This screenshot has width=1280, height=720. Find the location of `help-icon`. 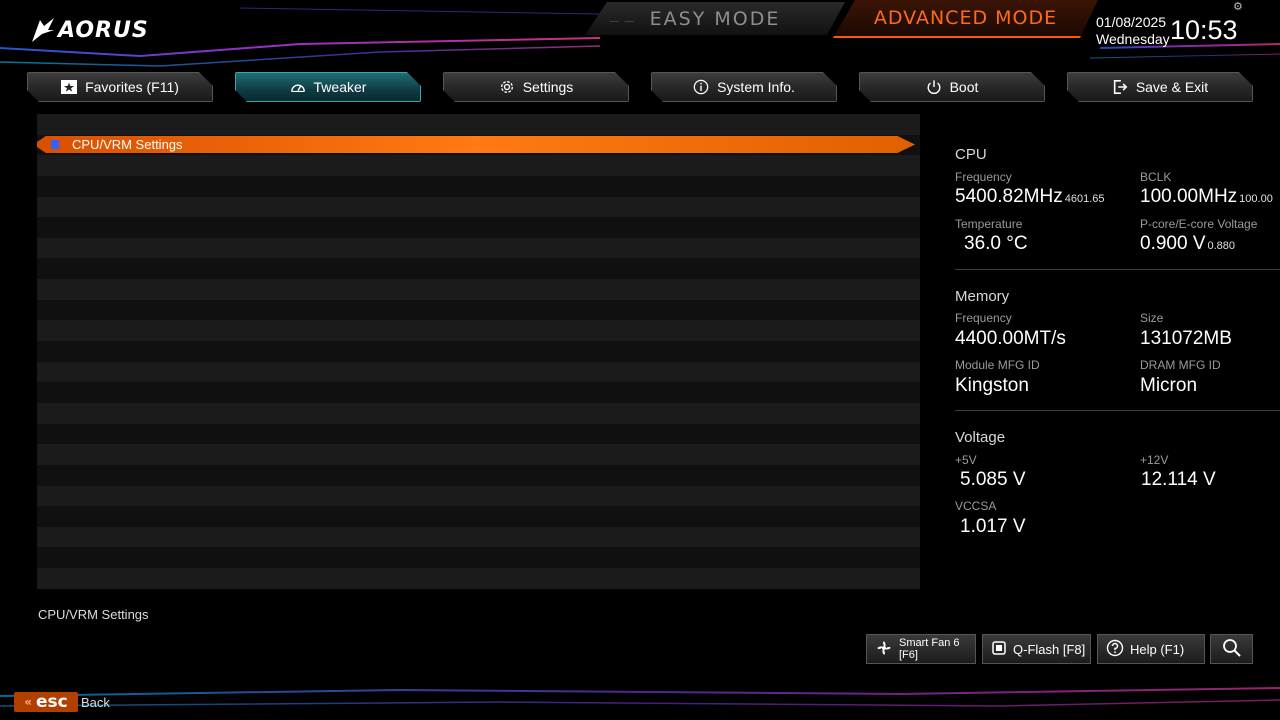

help-icon is located at coordinates (1115, 649).